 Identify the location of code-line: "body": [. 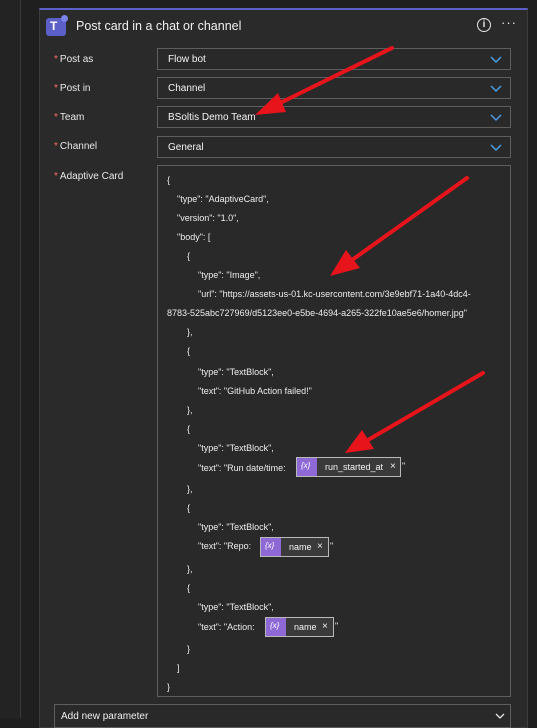
(194, 237).